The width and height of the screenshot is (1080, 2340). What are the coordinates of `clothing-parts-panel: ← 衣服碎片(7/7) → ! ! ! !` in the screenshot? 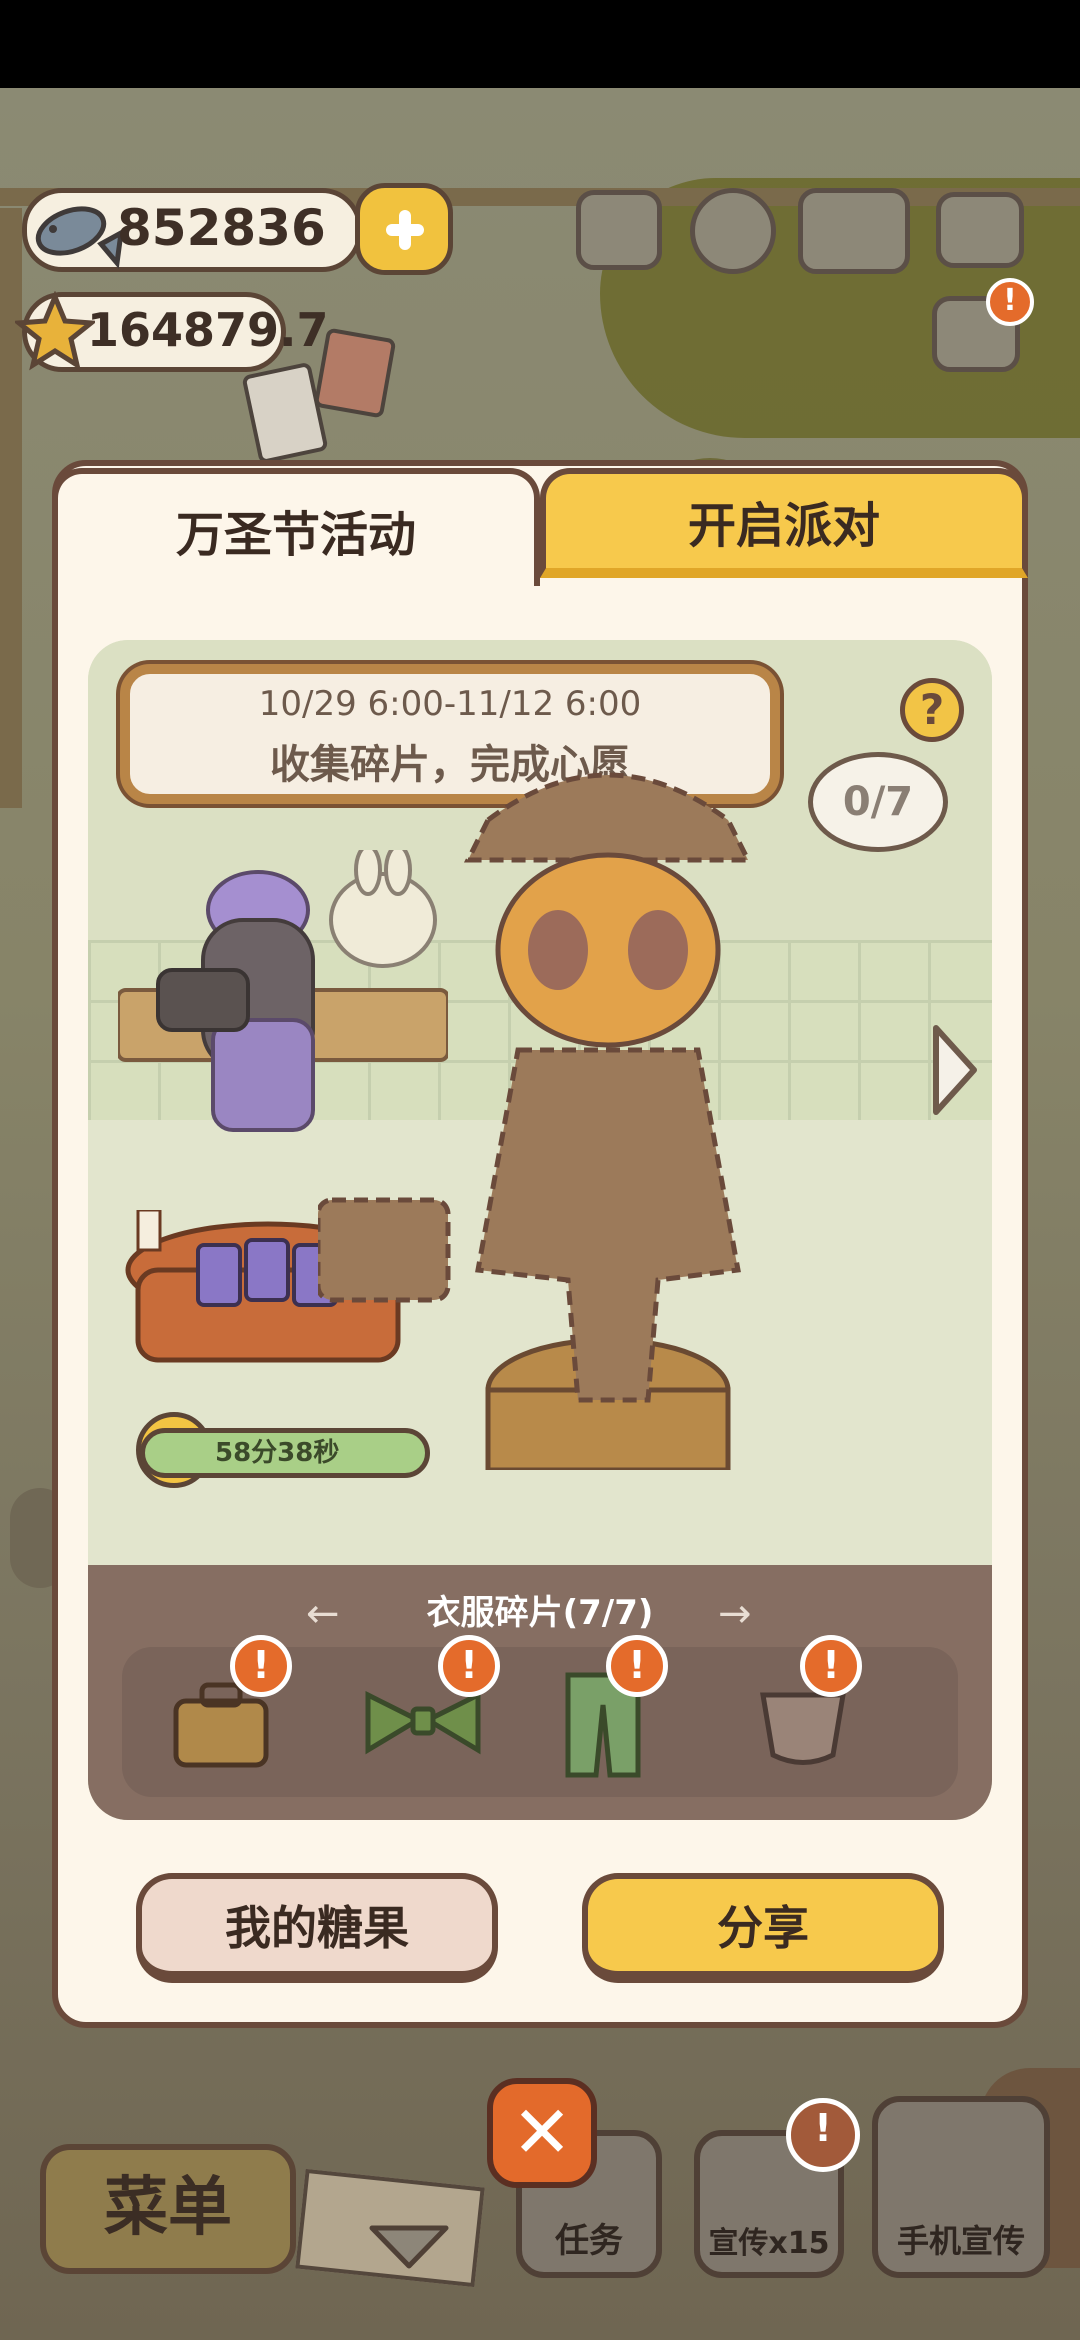 It's located at (540, 1692).